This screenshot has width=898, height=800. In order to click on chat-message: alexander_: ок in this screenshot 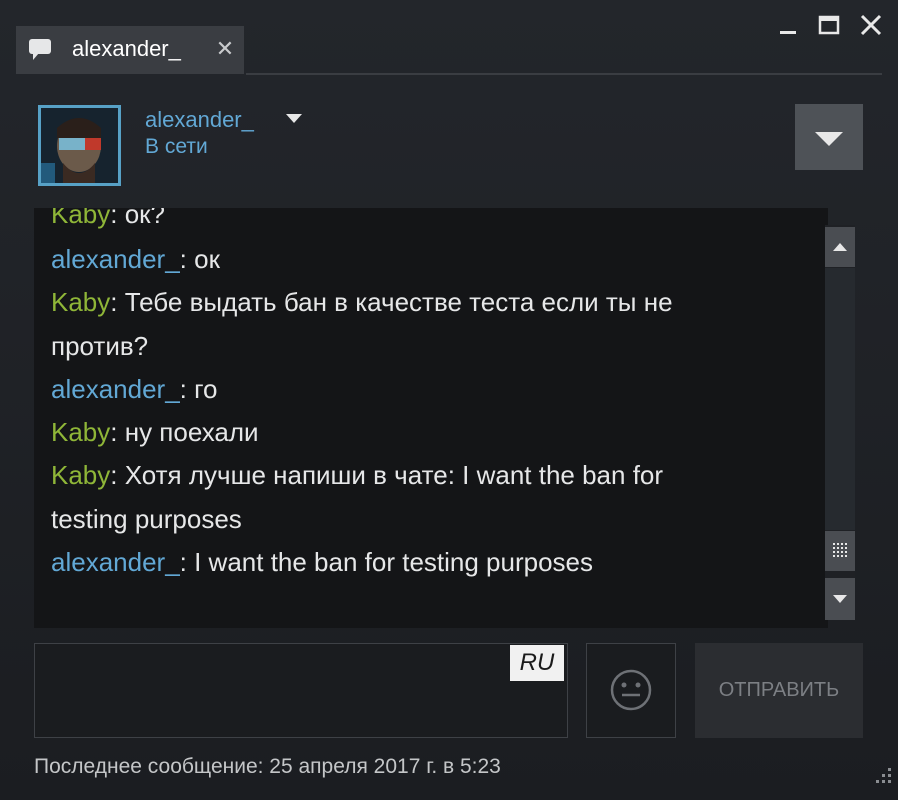, I will do `click(411, 259)`.